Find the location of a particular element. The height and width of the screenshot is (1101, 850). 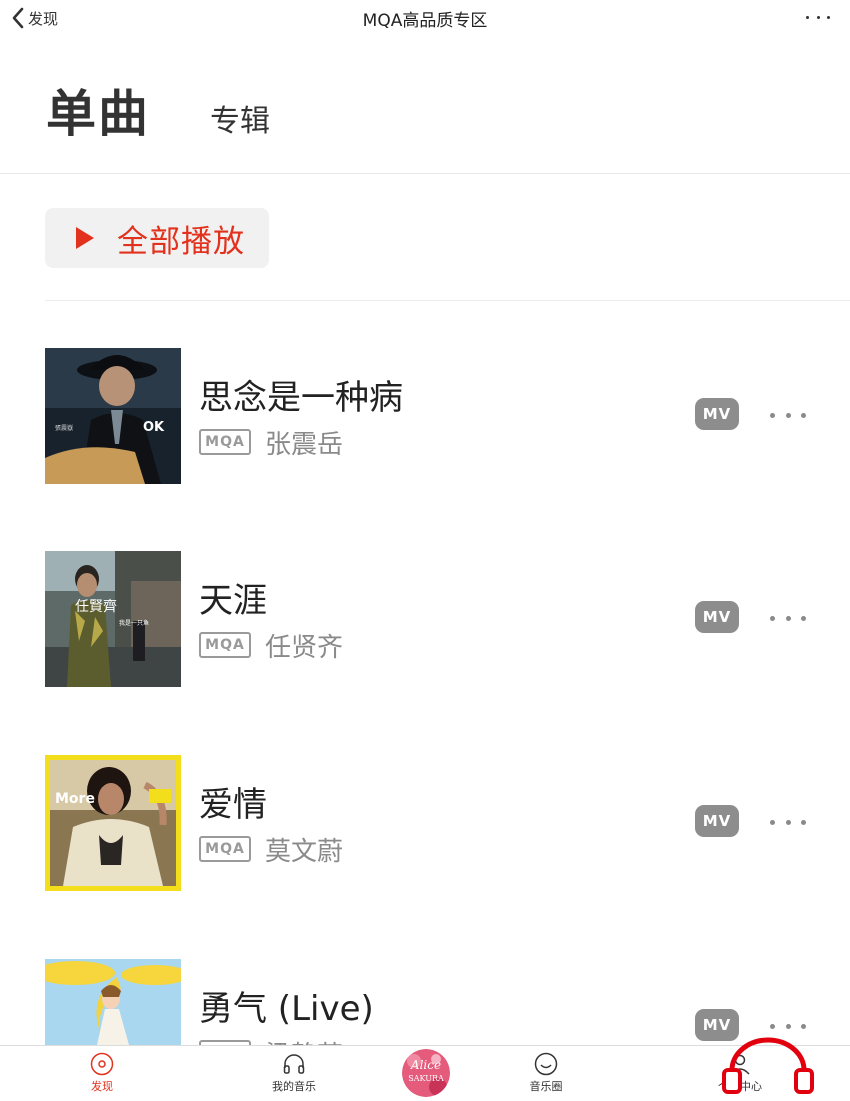

bottom-tab-bar: 发现 我的音乐 Alice SAKURA 音乐圈 个人中心 is located at coordinates (425, 1073).